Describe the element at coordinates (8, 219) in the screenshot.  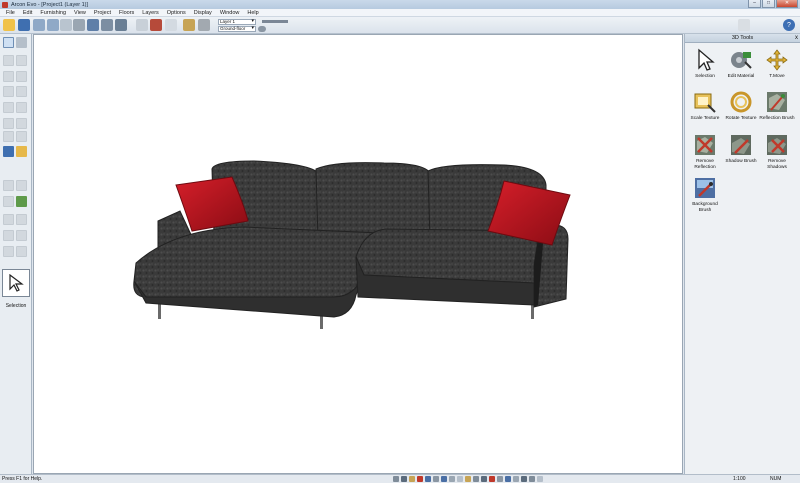
I see `text-tool-icon` at that location.